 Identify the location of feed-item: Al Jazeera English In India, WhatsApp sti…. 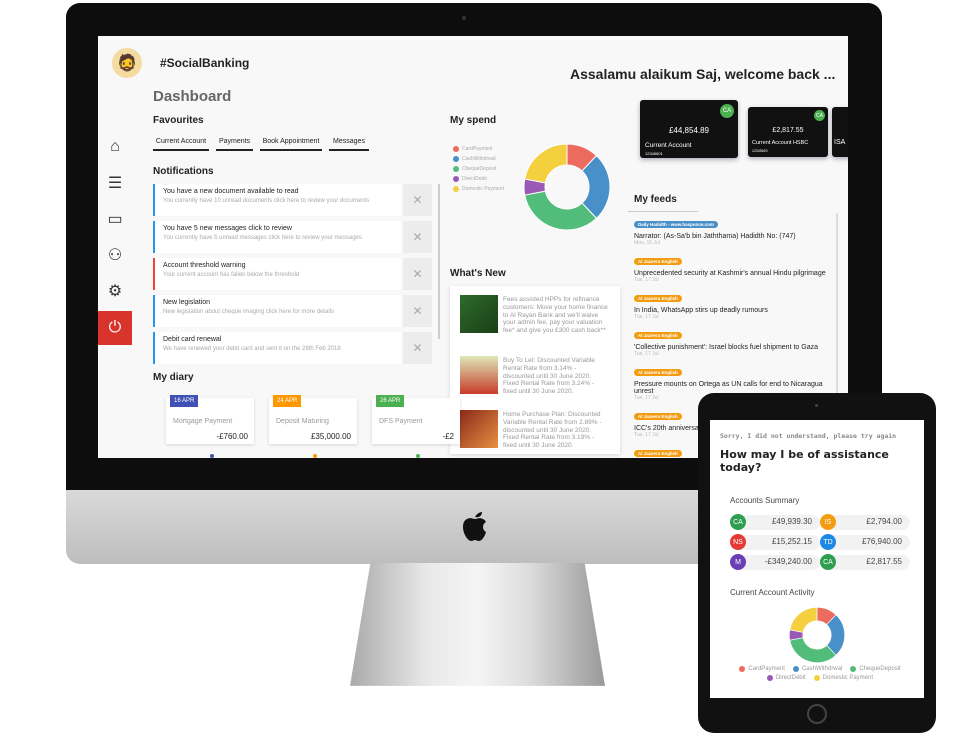
(734, 303).